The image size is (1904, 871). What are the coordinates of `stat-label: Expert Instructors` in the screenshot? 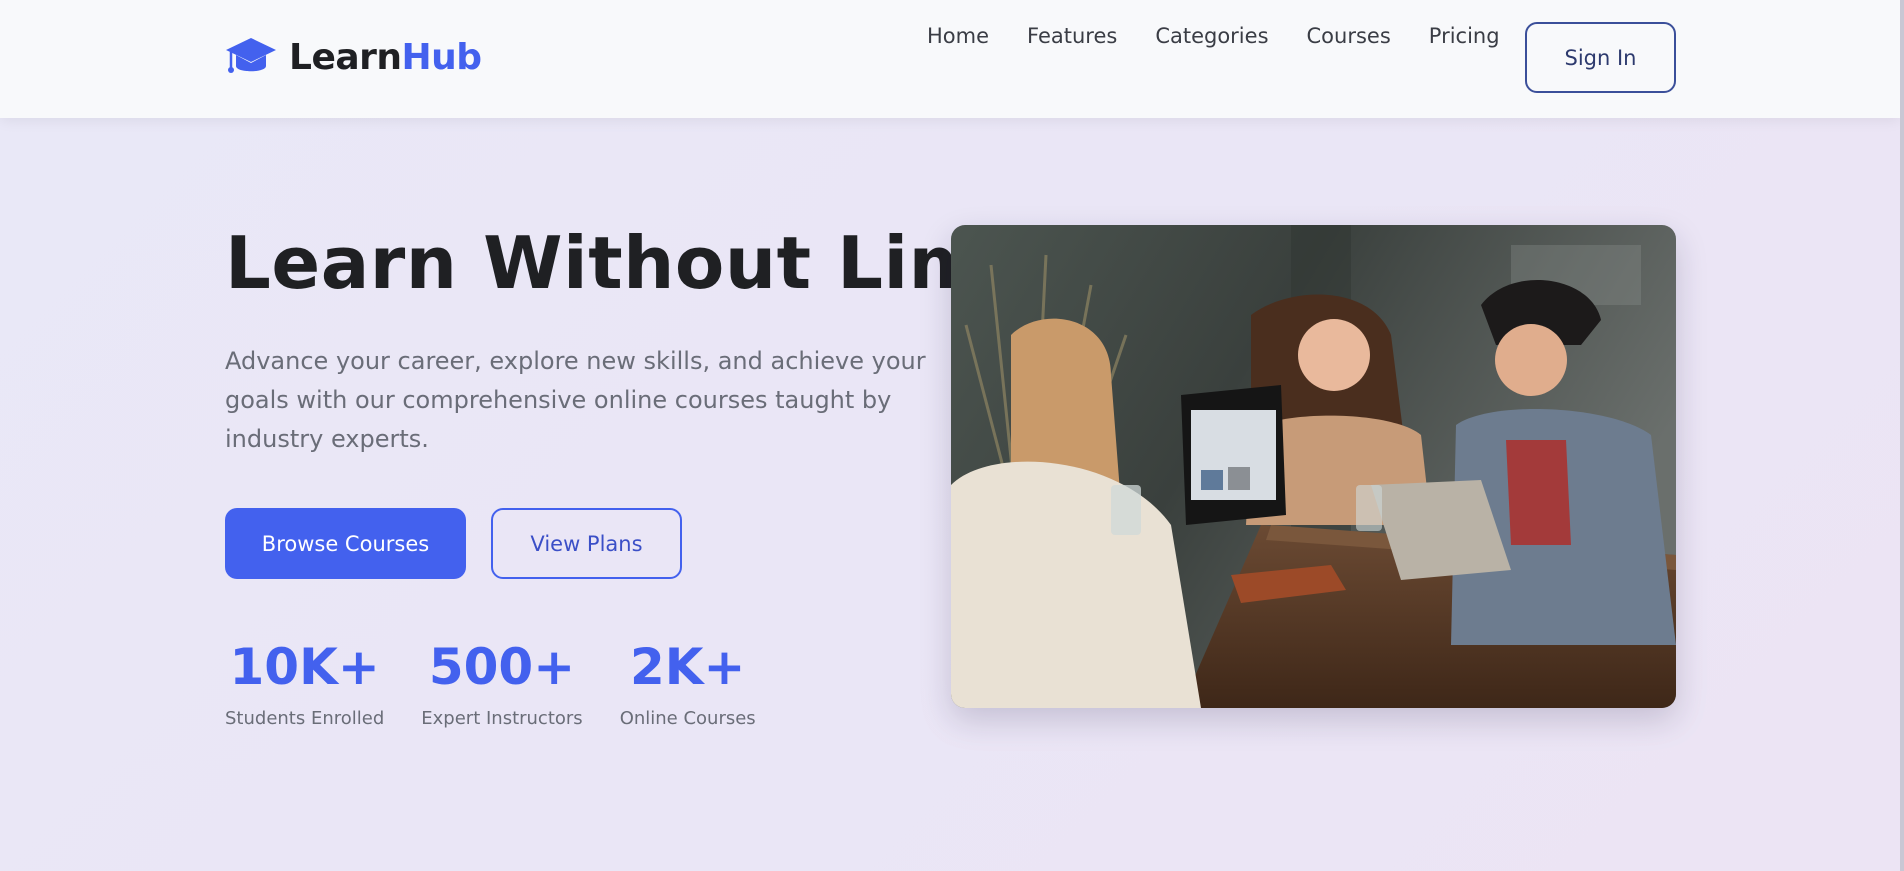 It's located at (502, 718).